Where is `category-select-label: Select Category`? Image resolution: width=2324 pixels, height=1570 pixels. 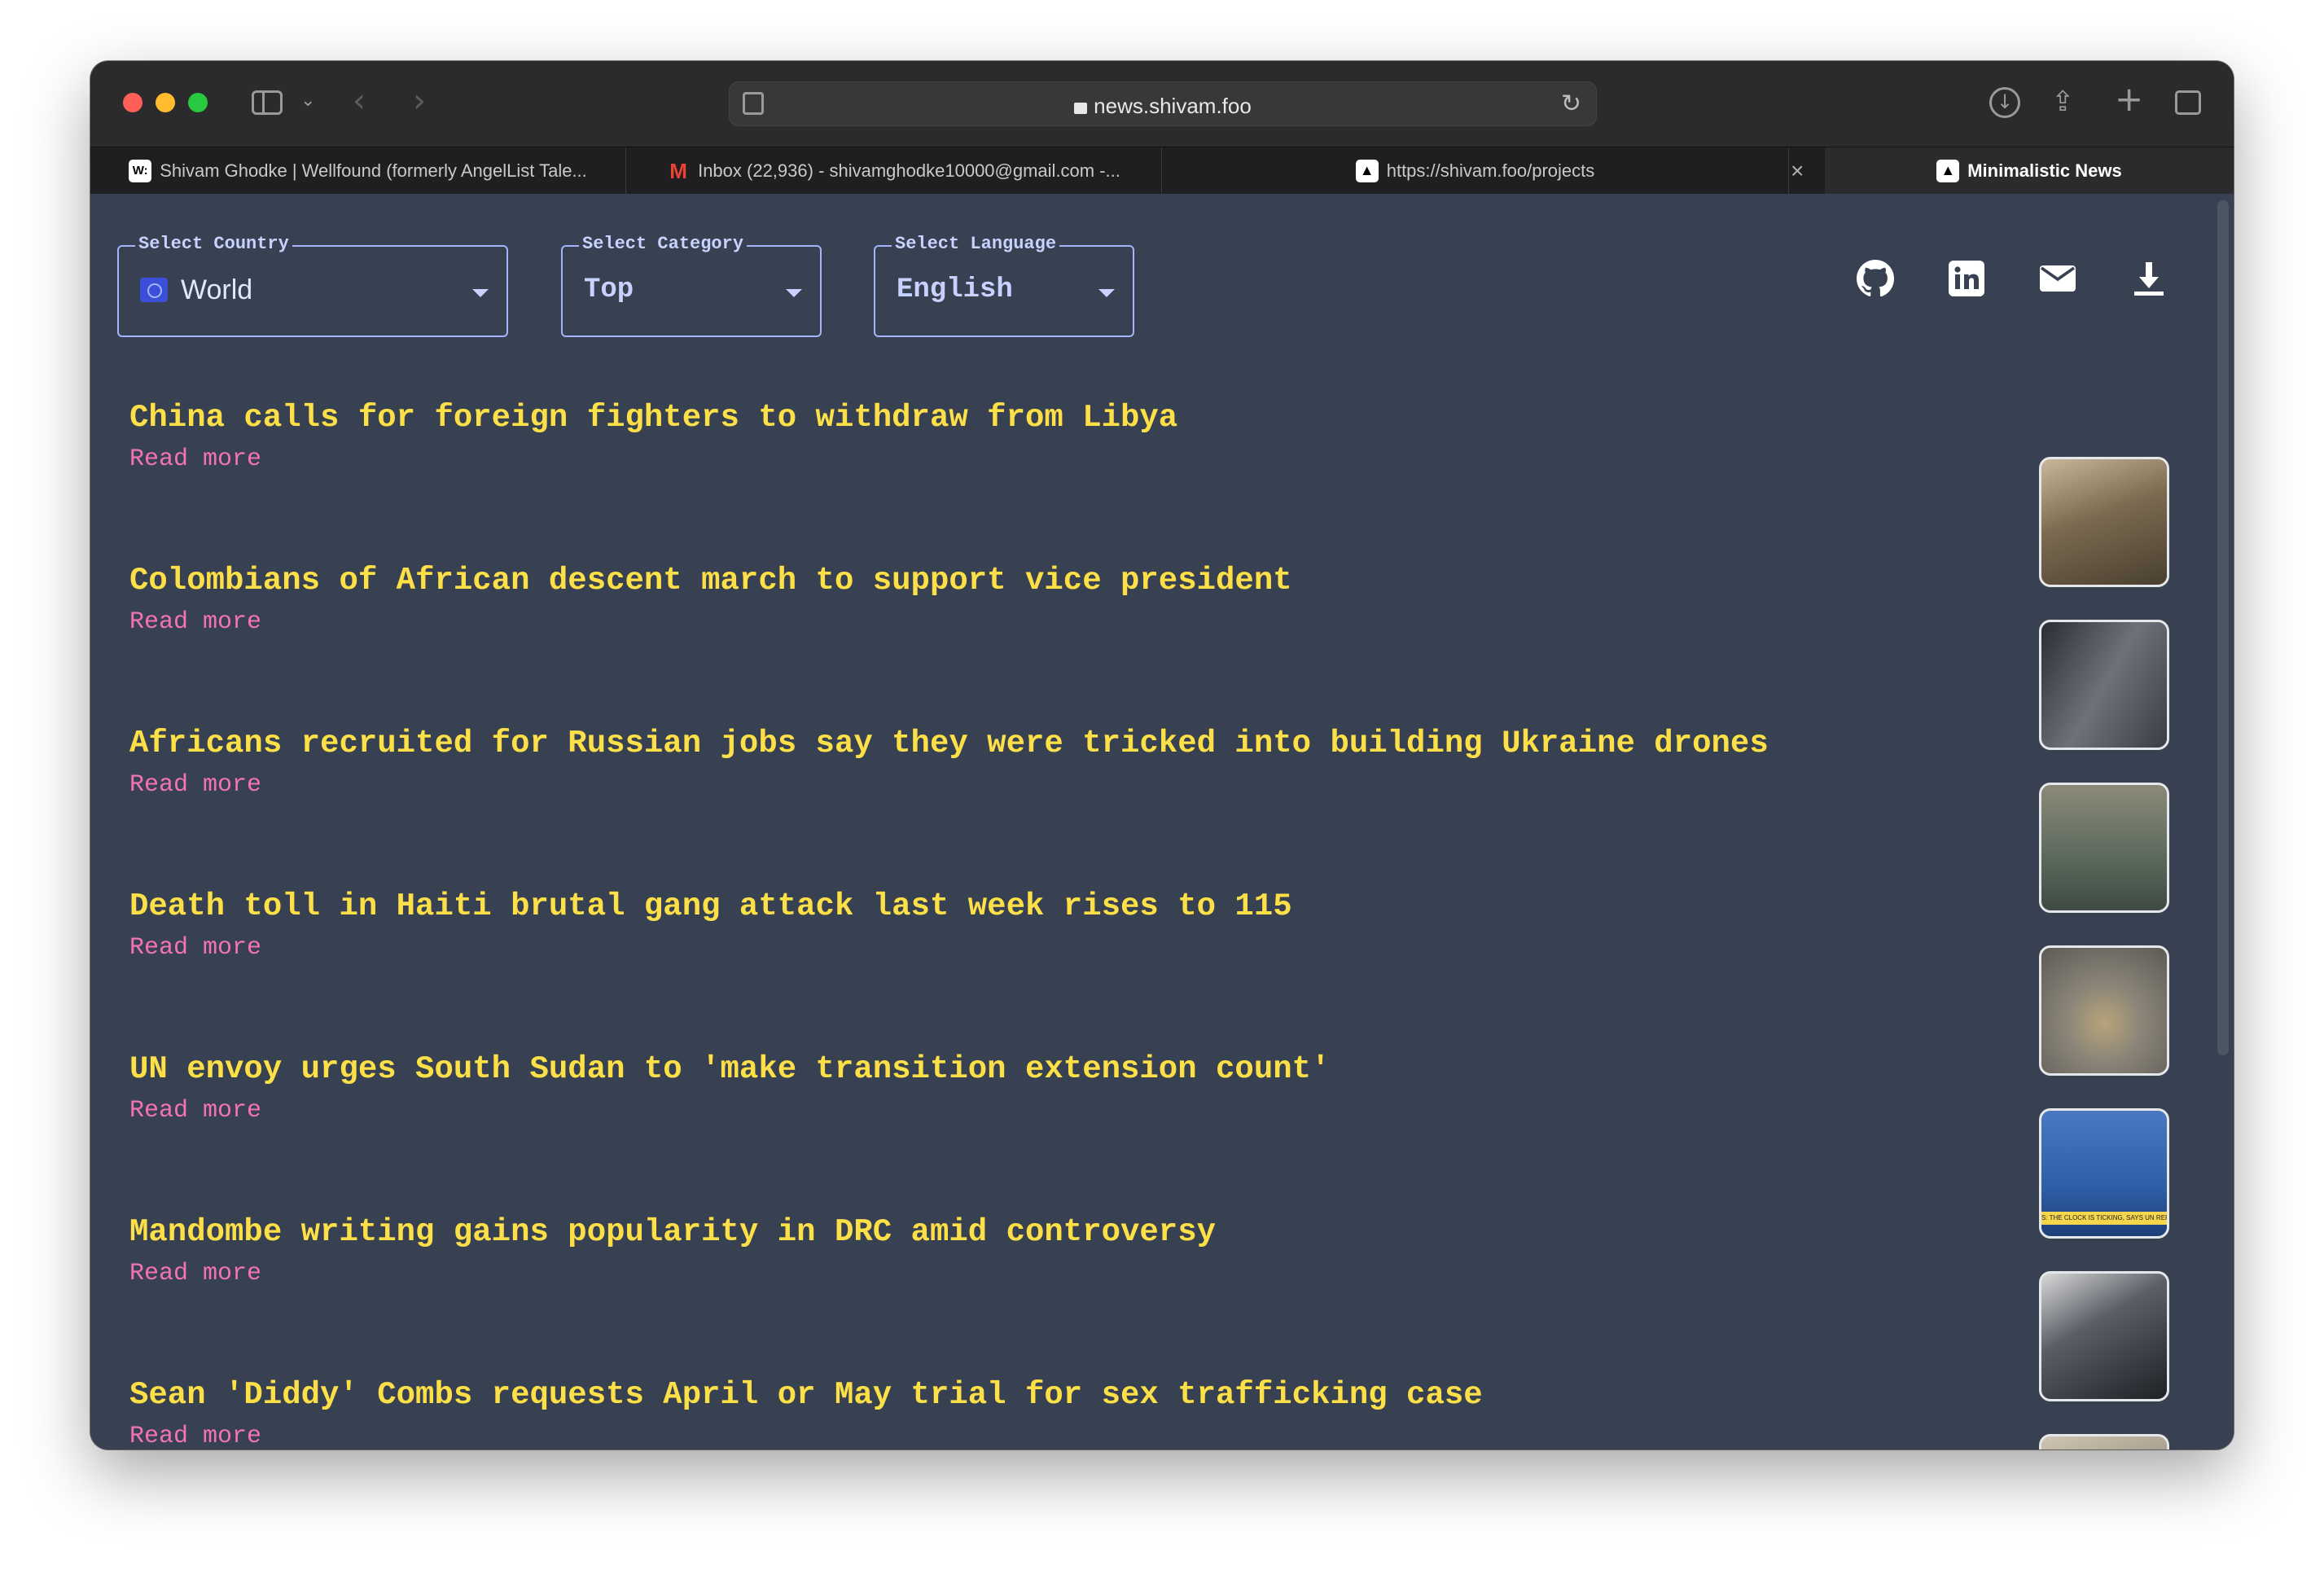
category-select-label: Select Category is located at coordinates (663, 244).